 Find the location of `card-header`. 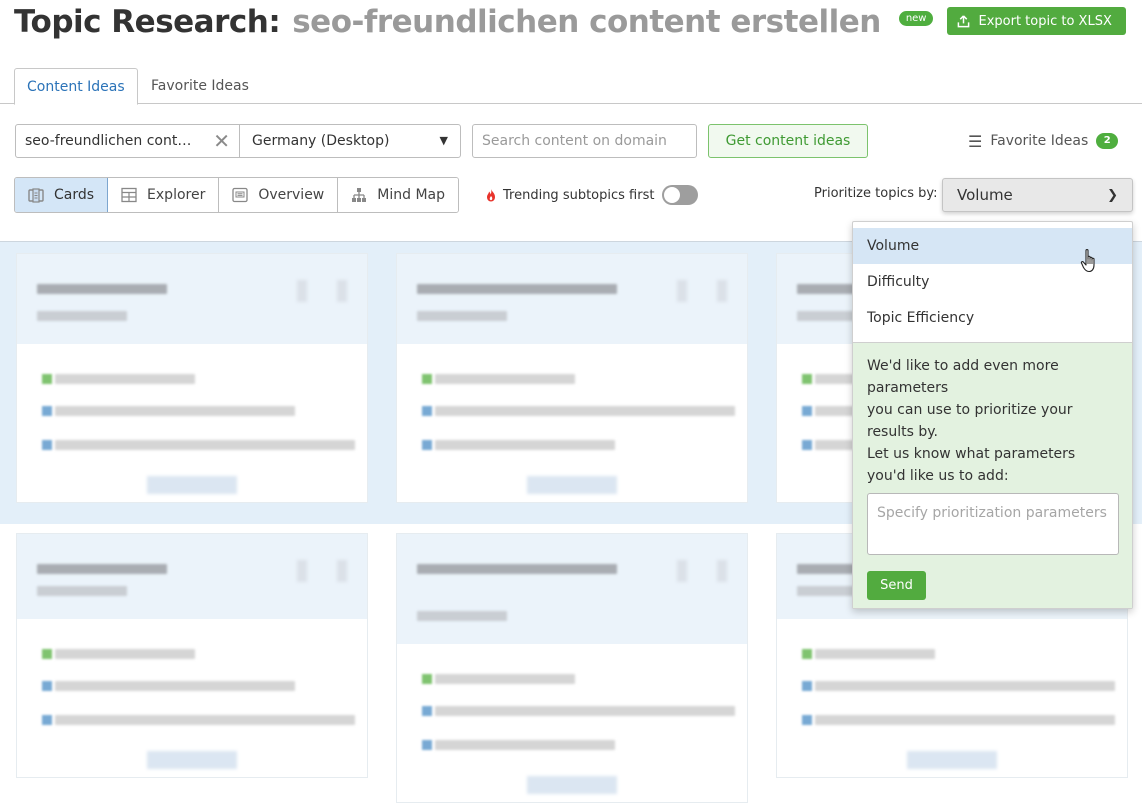

card-header is located at coordinates (572, 299).